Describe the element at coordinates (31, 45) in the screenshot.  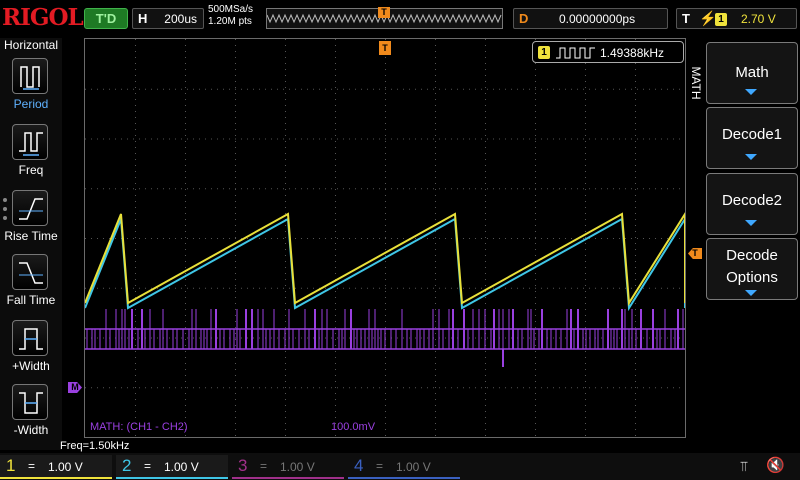
I see `sidebar-title: Horizontal` at that location.